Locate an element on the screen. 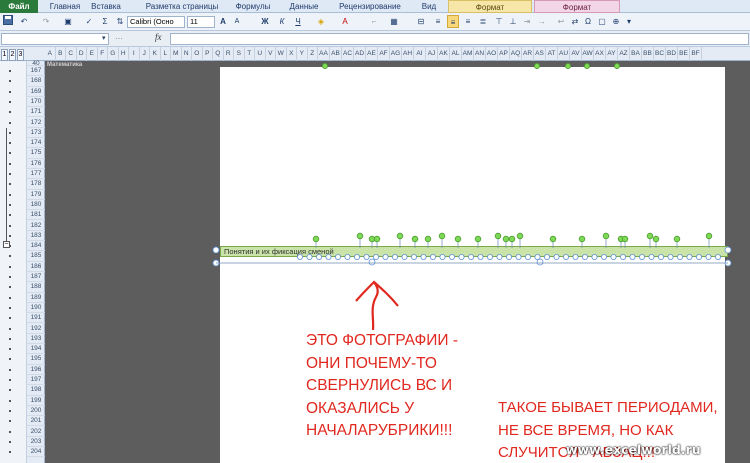  annotation-left-line: ОНИ ПОЧЕМУ-ТО is located at coordinates (371, 363).